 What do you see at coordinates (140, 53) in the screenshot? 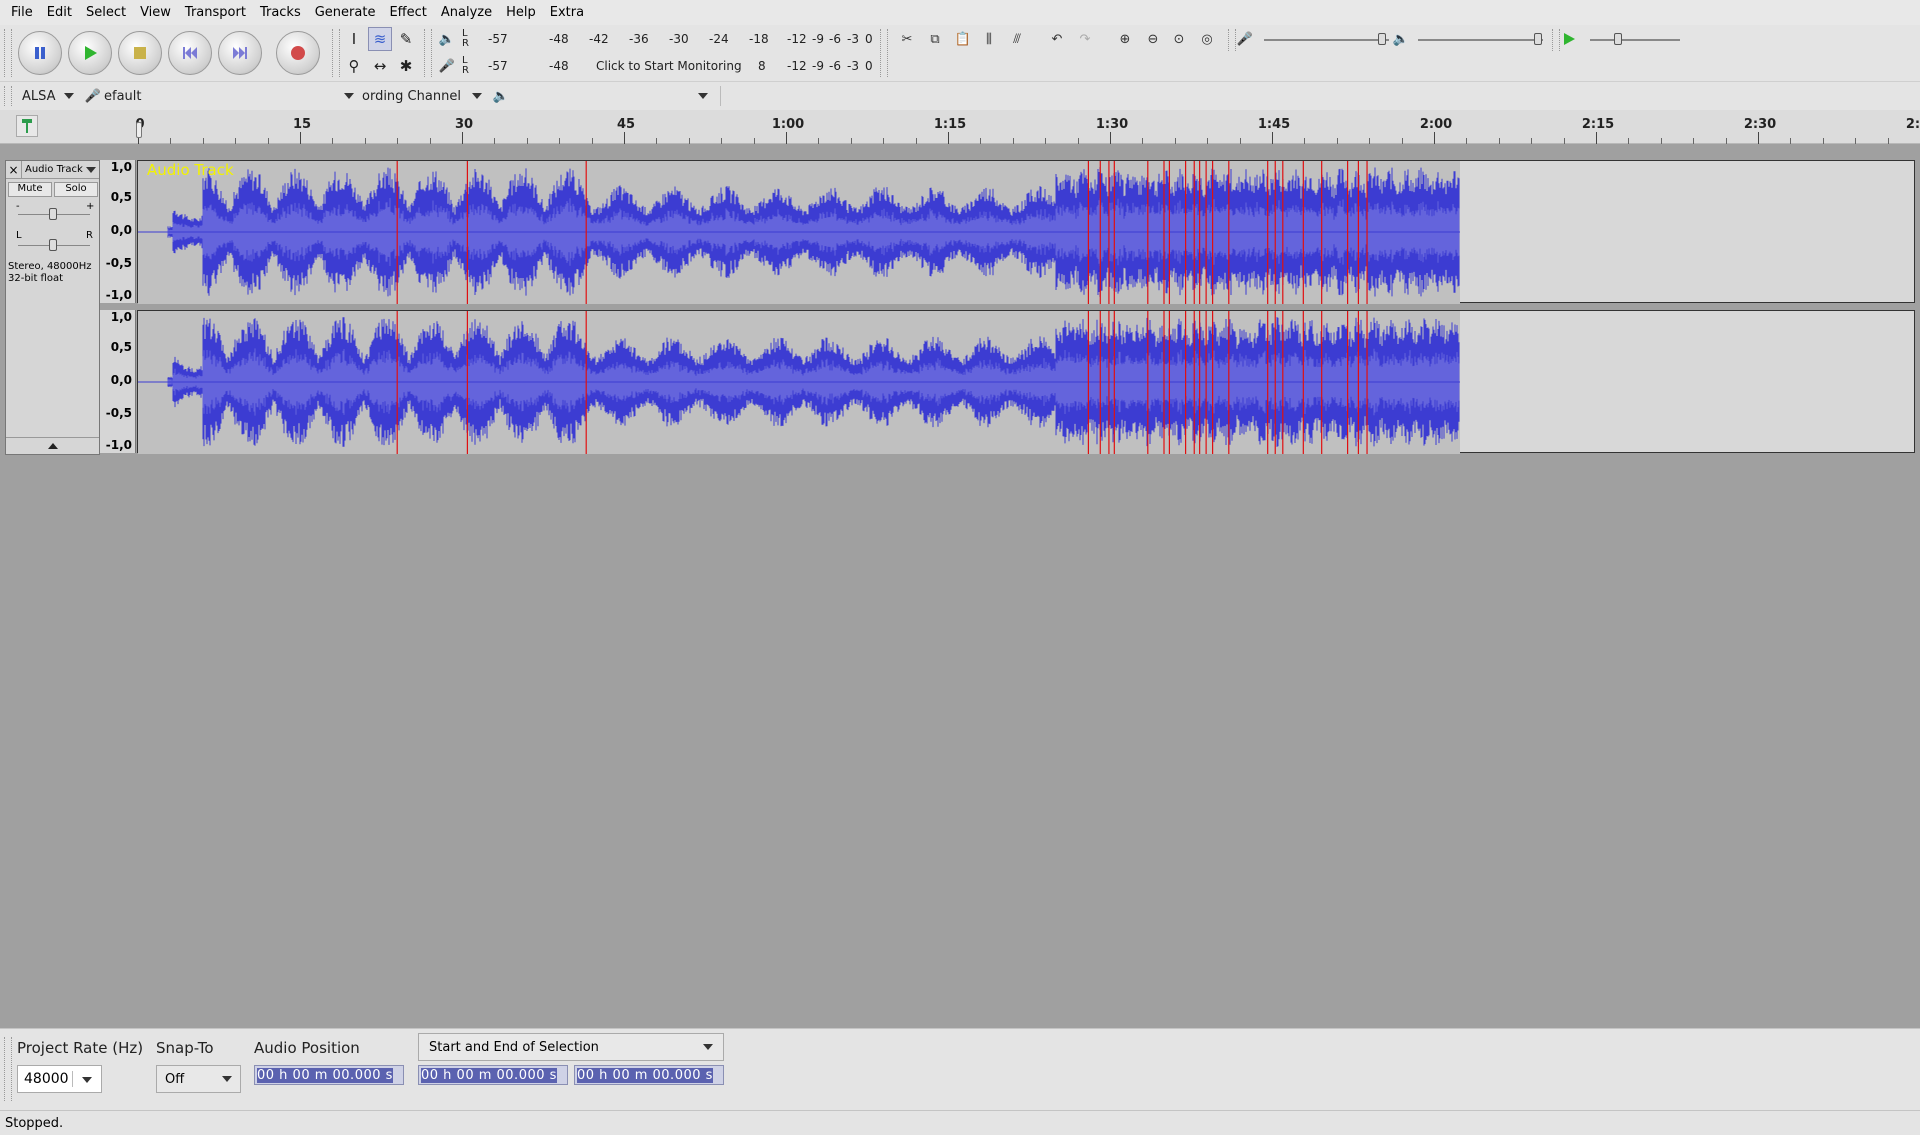
I see `stop-button` at bounding box center [140, 53].